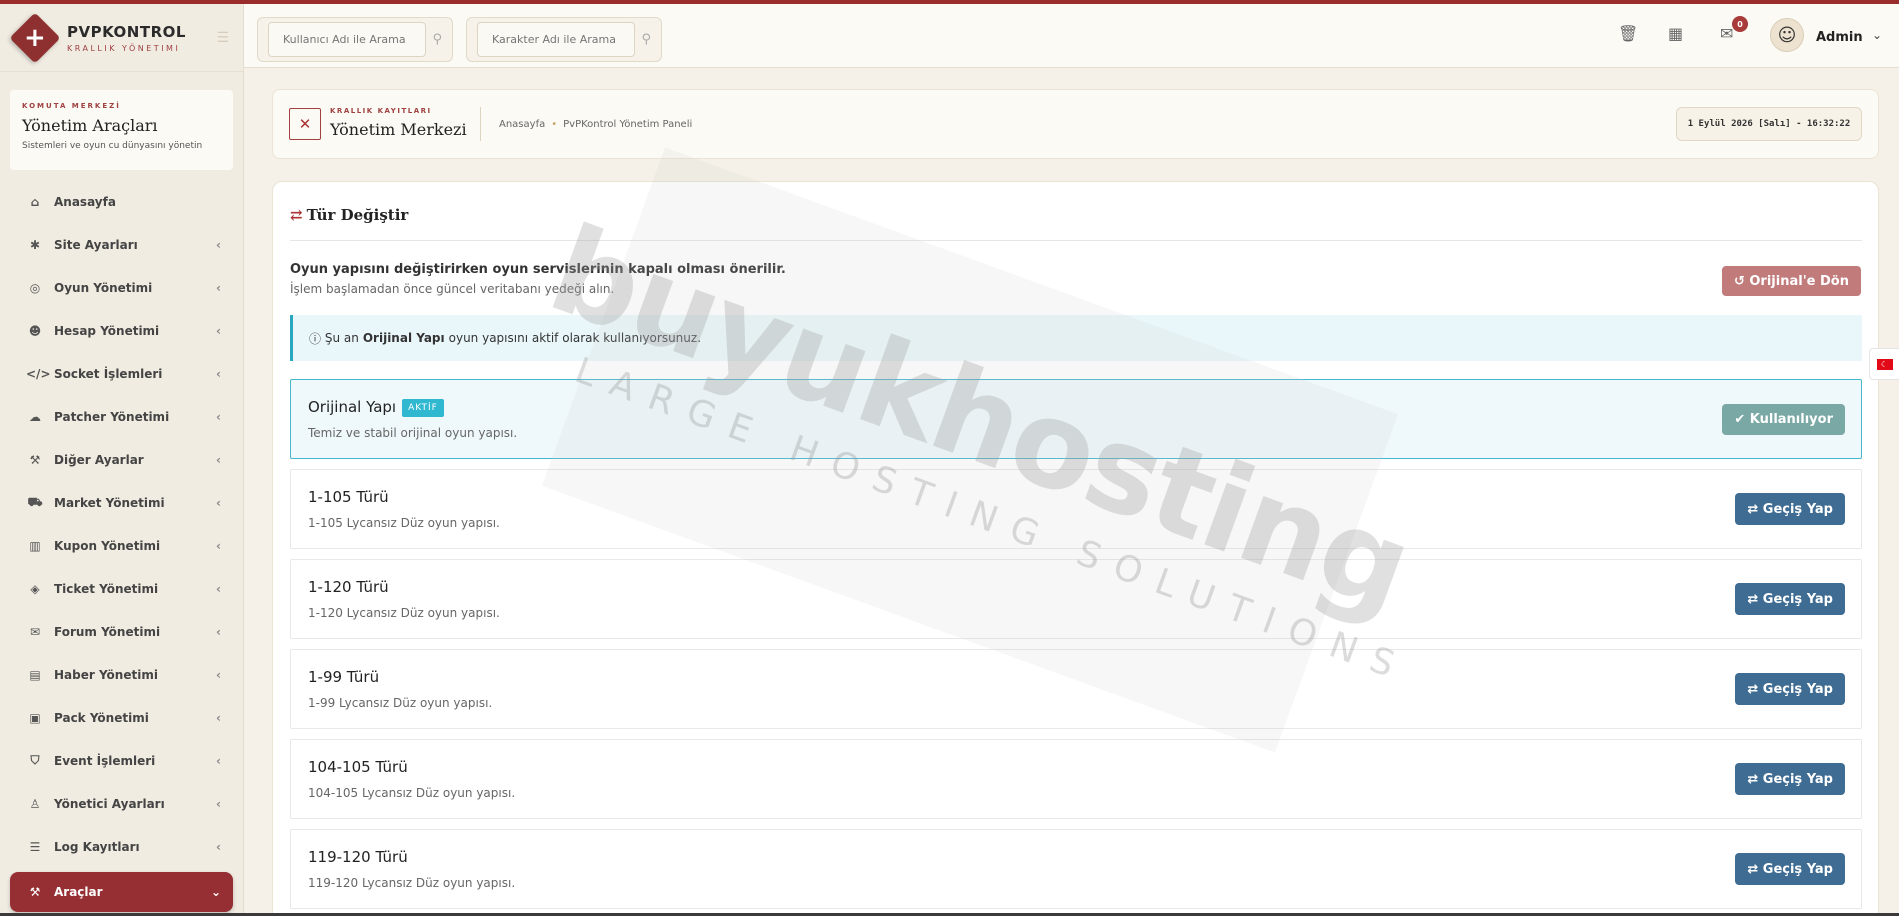 Image resolution: width=1899 pixels, height=916 pixels. I want to click on option-description: Temiz ve stabil orijinal oyun yapısı., so click(413, 433).